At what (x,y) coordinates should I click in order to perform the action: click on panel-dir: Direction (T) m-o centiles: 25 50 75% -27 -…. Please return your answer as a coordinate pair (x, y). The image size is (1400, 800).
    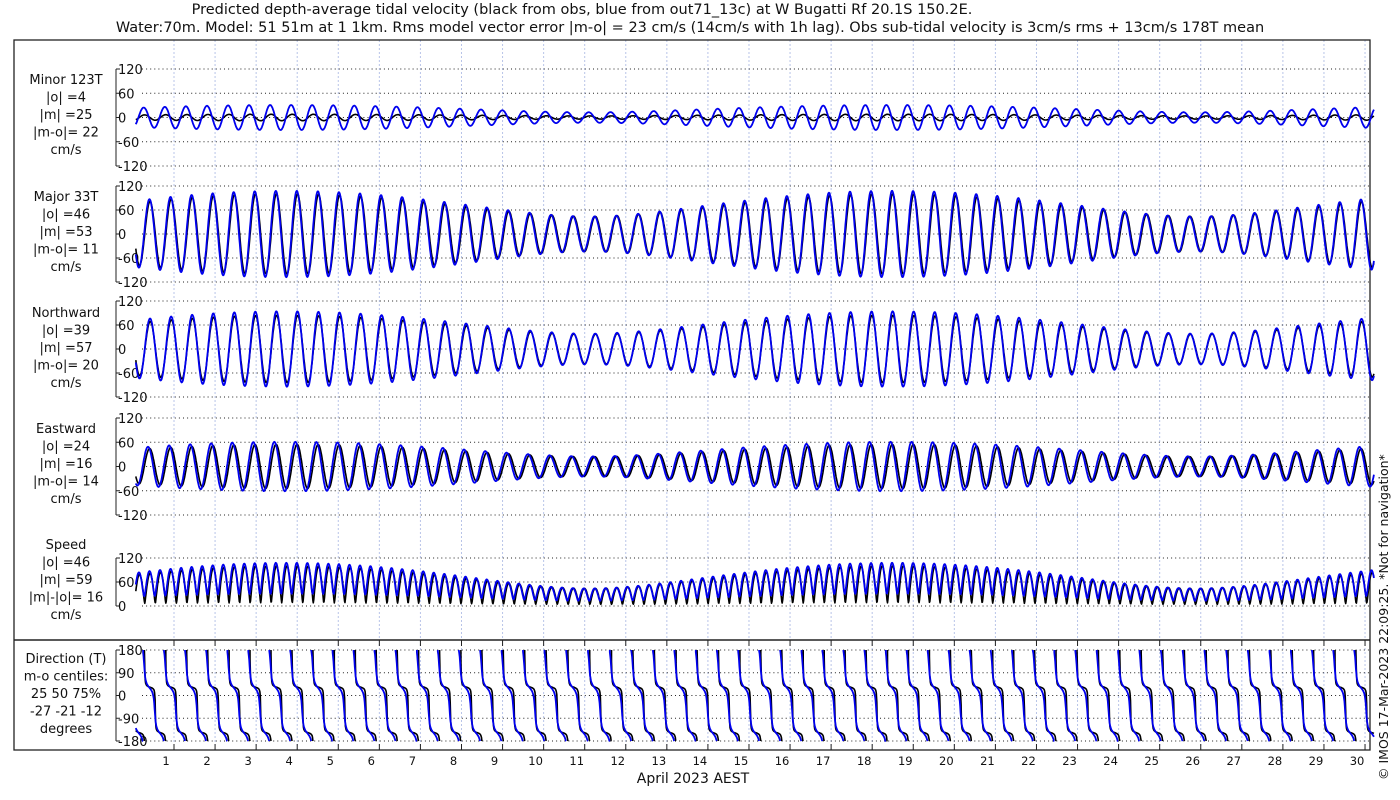
    Looking at the image, I should click on (699, 697).